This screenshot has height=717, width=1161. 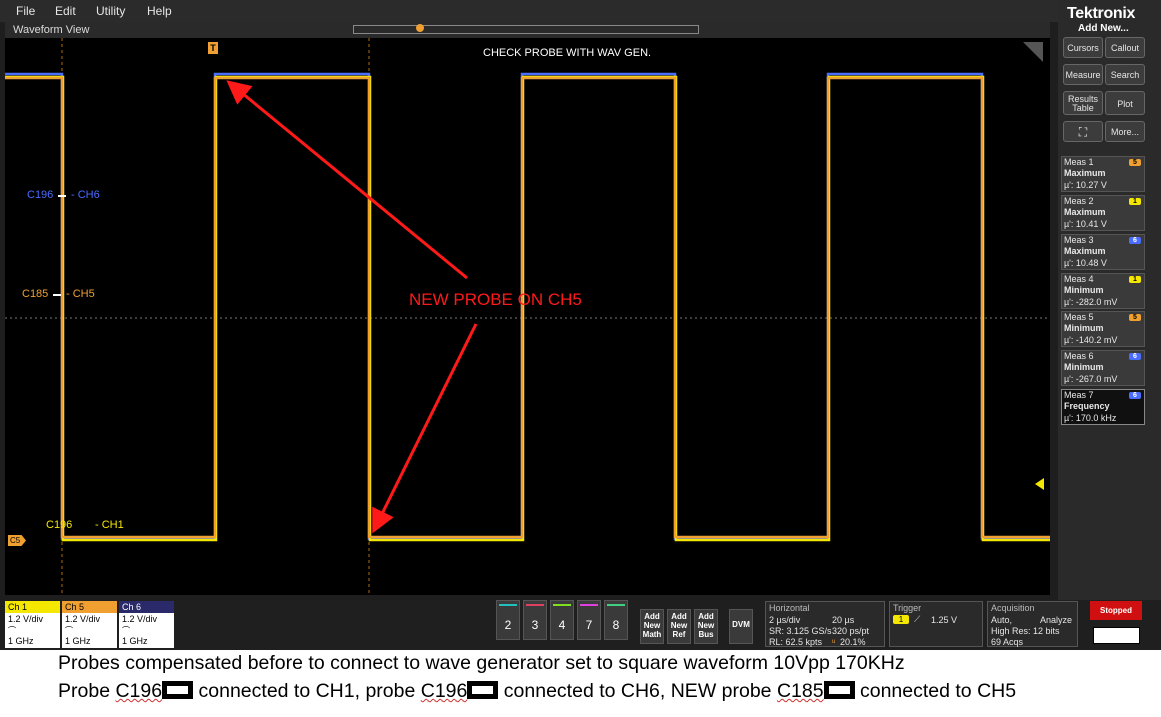 I want to click on channel-4-label: 4, so click(x=562, y=625).